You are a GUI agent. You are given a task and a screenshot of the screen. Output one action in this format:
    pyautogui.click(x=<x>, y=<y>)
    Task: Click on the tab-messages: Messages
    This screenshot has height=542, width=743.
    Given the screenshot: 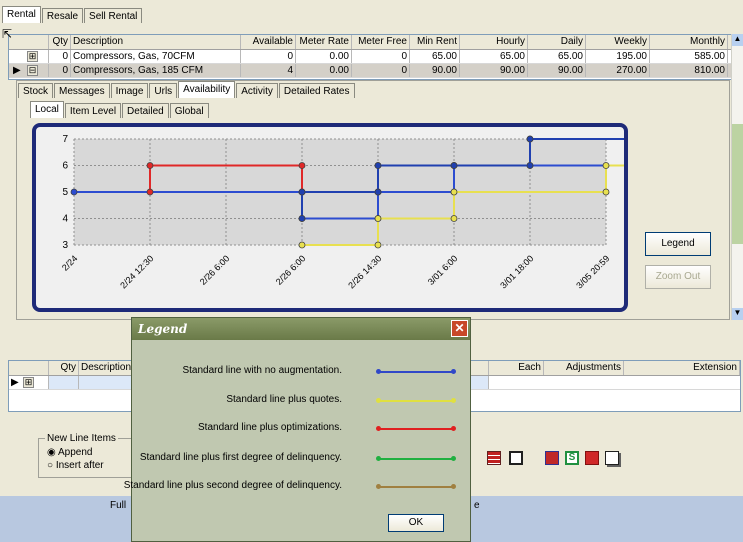 What is the action you would take?
    pyautogui.click(x=82, y=90)
    